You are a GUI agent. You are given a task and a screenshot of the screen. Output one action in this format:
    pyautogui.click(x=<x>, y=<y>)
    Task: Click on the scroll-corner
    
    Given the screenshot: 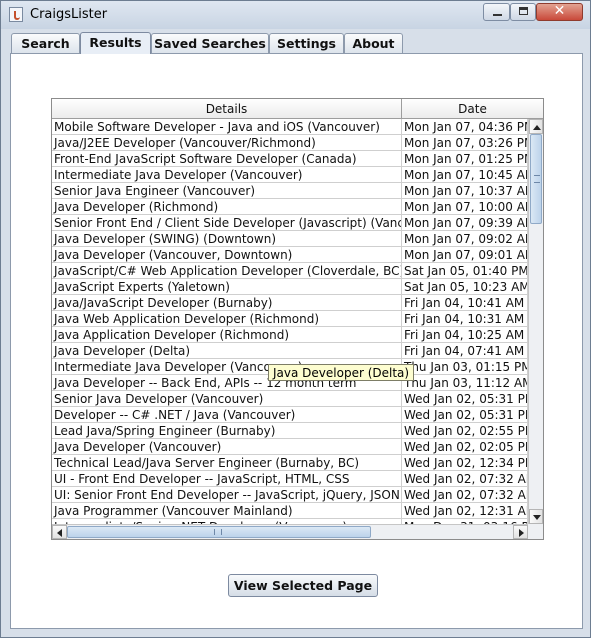 What is the action you would take?
    pyautogui.click(x=535, y=531)
    